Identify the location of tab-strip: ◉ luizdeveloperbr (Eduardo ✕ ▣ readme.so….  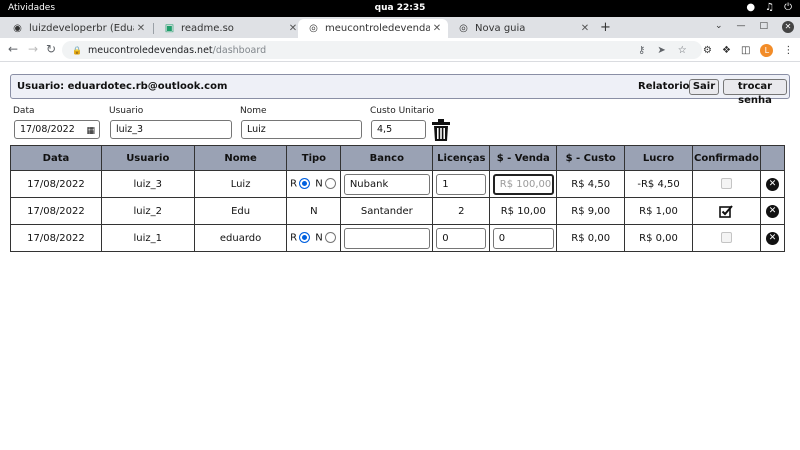
(400, 27).